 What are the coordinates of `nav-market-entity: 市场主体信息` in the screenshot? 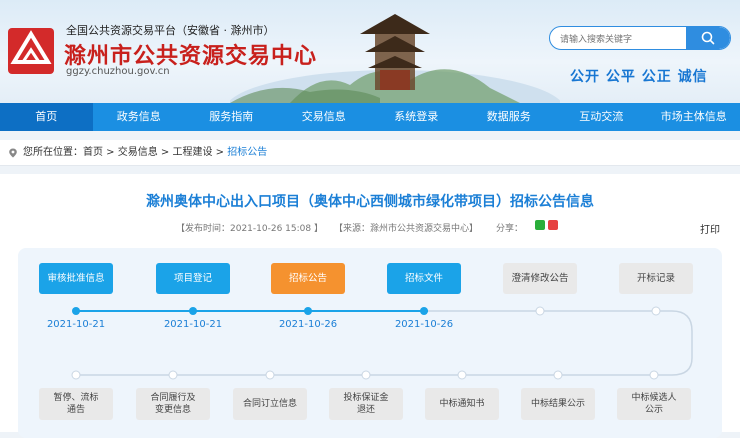 It's located at (694, 117).